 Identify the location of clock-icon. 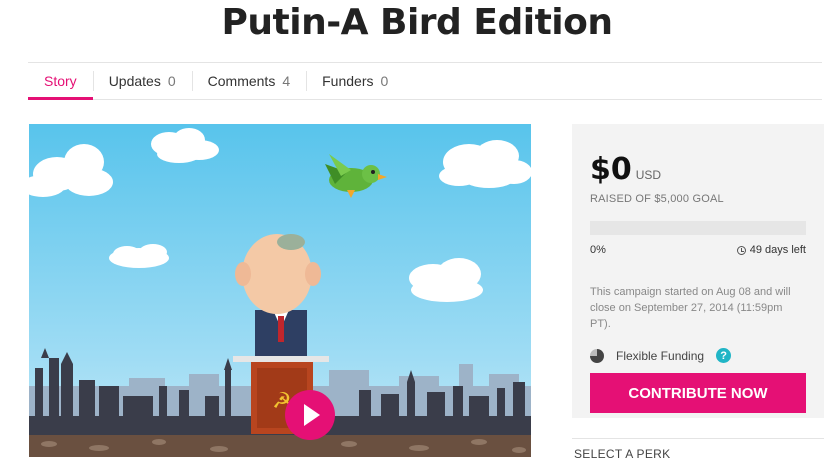
(741, 250).